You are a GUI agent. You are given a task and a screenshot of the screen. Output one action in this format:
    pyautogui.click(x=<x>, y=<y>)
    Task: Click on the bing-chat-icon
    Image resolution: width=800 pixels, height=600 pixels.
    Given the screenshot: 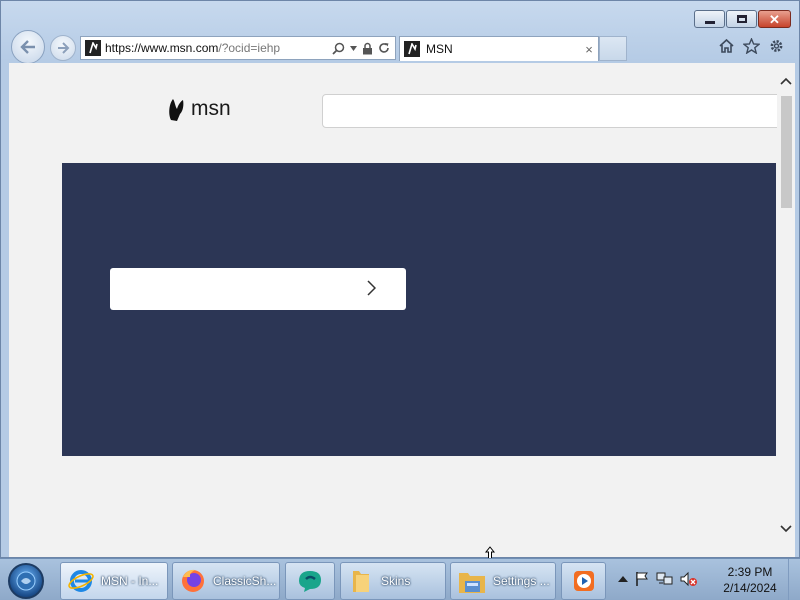 What is the action you would take?
    pyautogui.click(x=310, y=581)
    